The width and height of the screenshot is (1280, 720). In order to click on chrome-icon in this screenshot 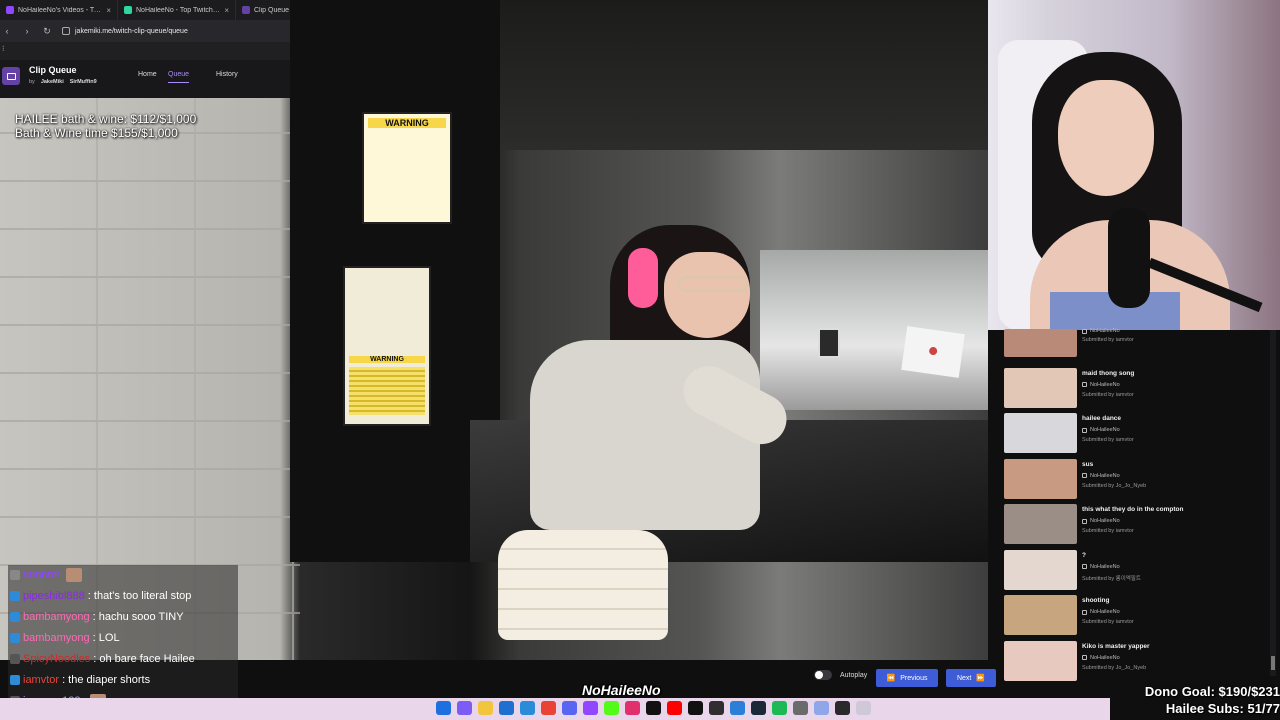, I will do `click(548, 708)`.